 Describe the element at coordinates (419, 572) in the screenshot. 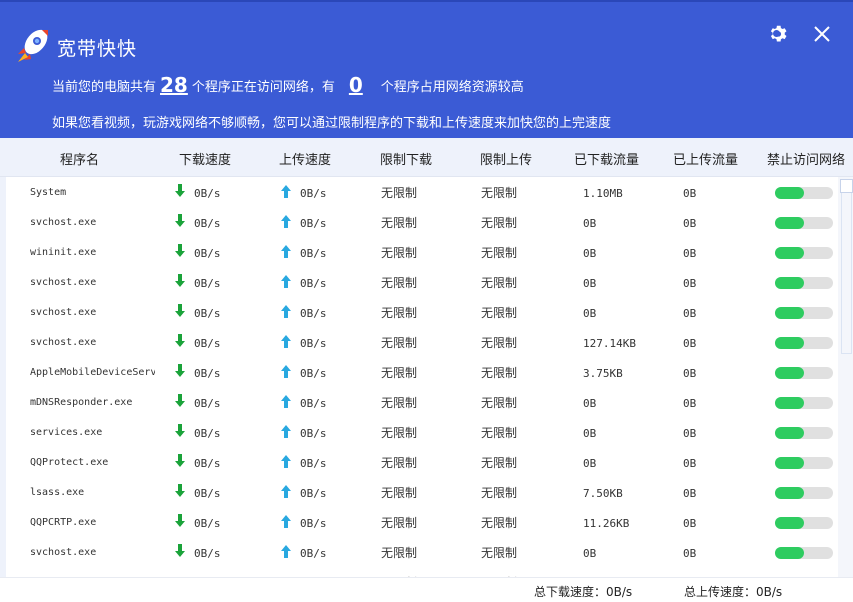

I see `table-row: 无限制无限制` at that location.